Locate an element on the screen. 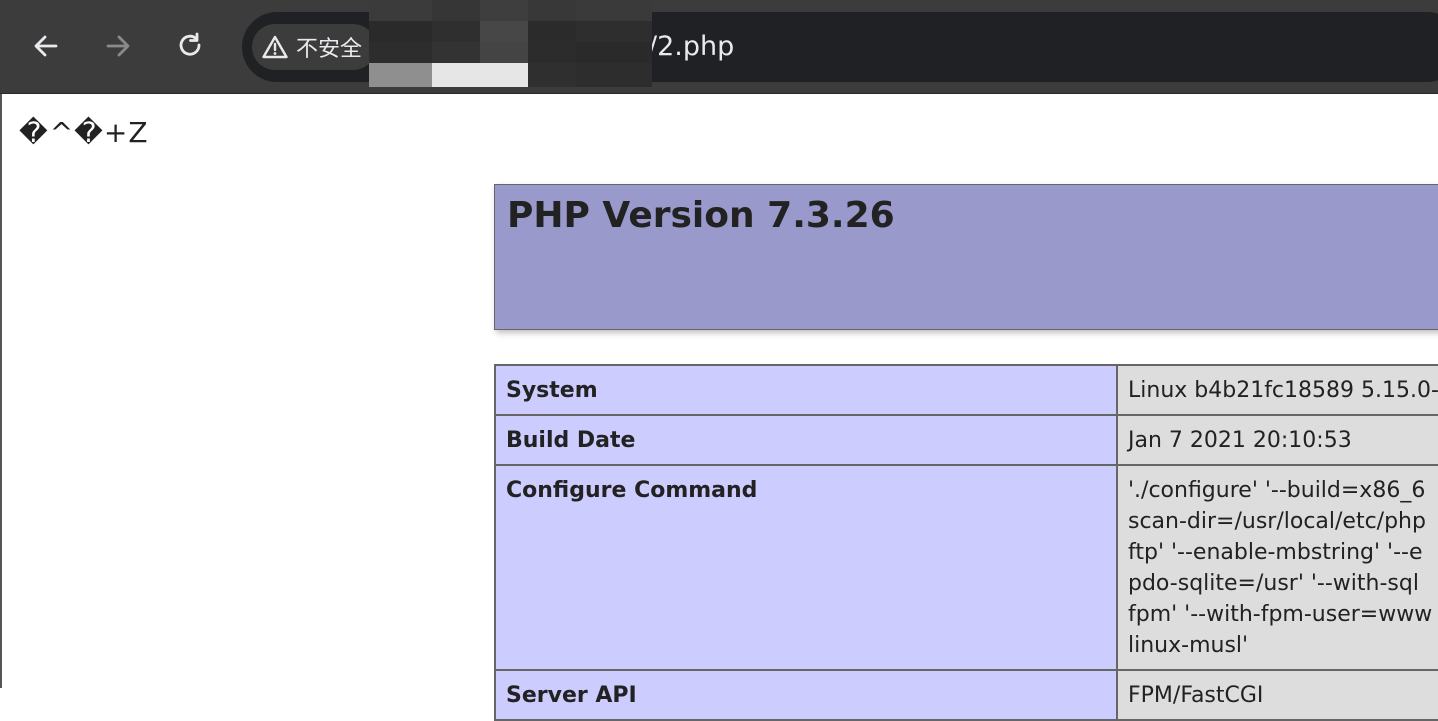 This screenshot has width=1438, height=721. row-key: Configure Command is located at coordinates (806, 567).